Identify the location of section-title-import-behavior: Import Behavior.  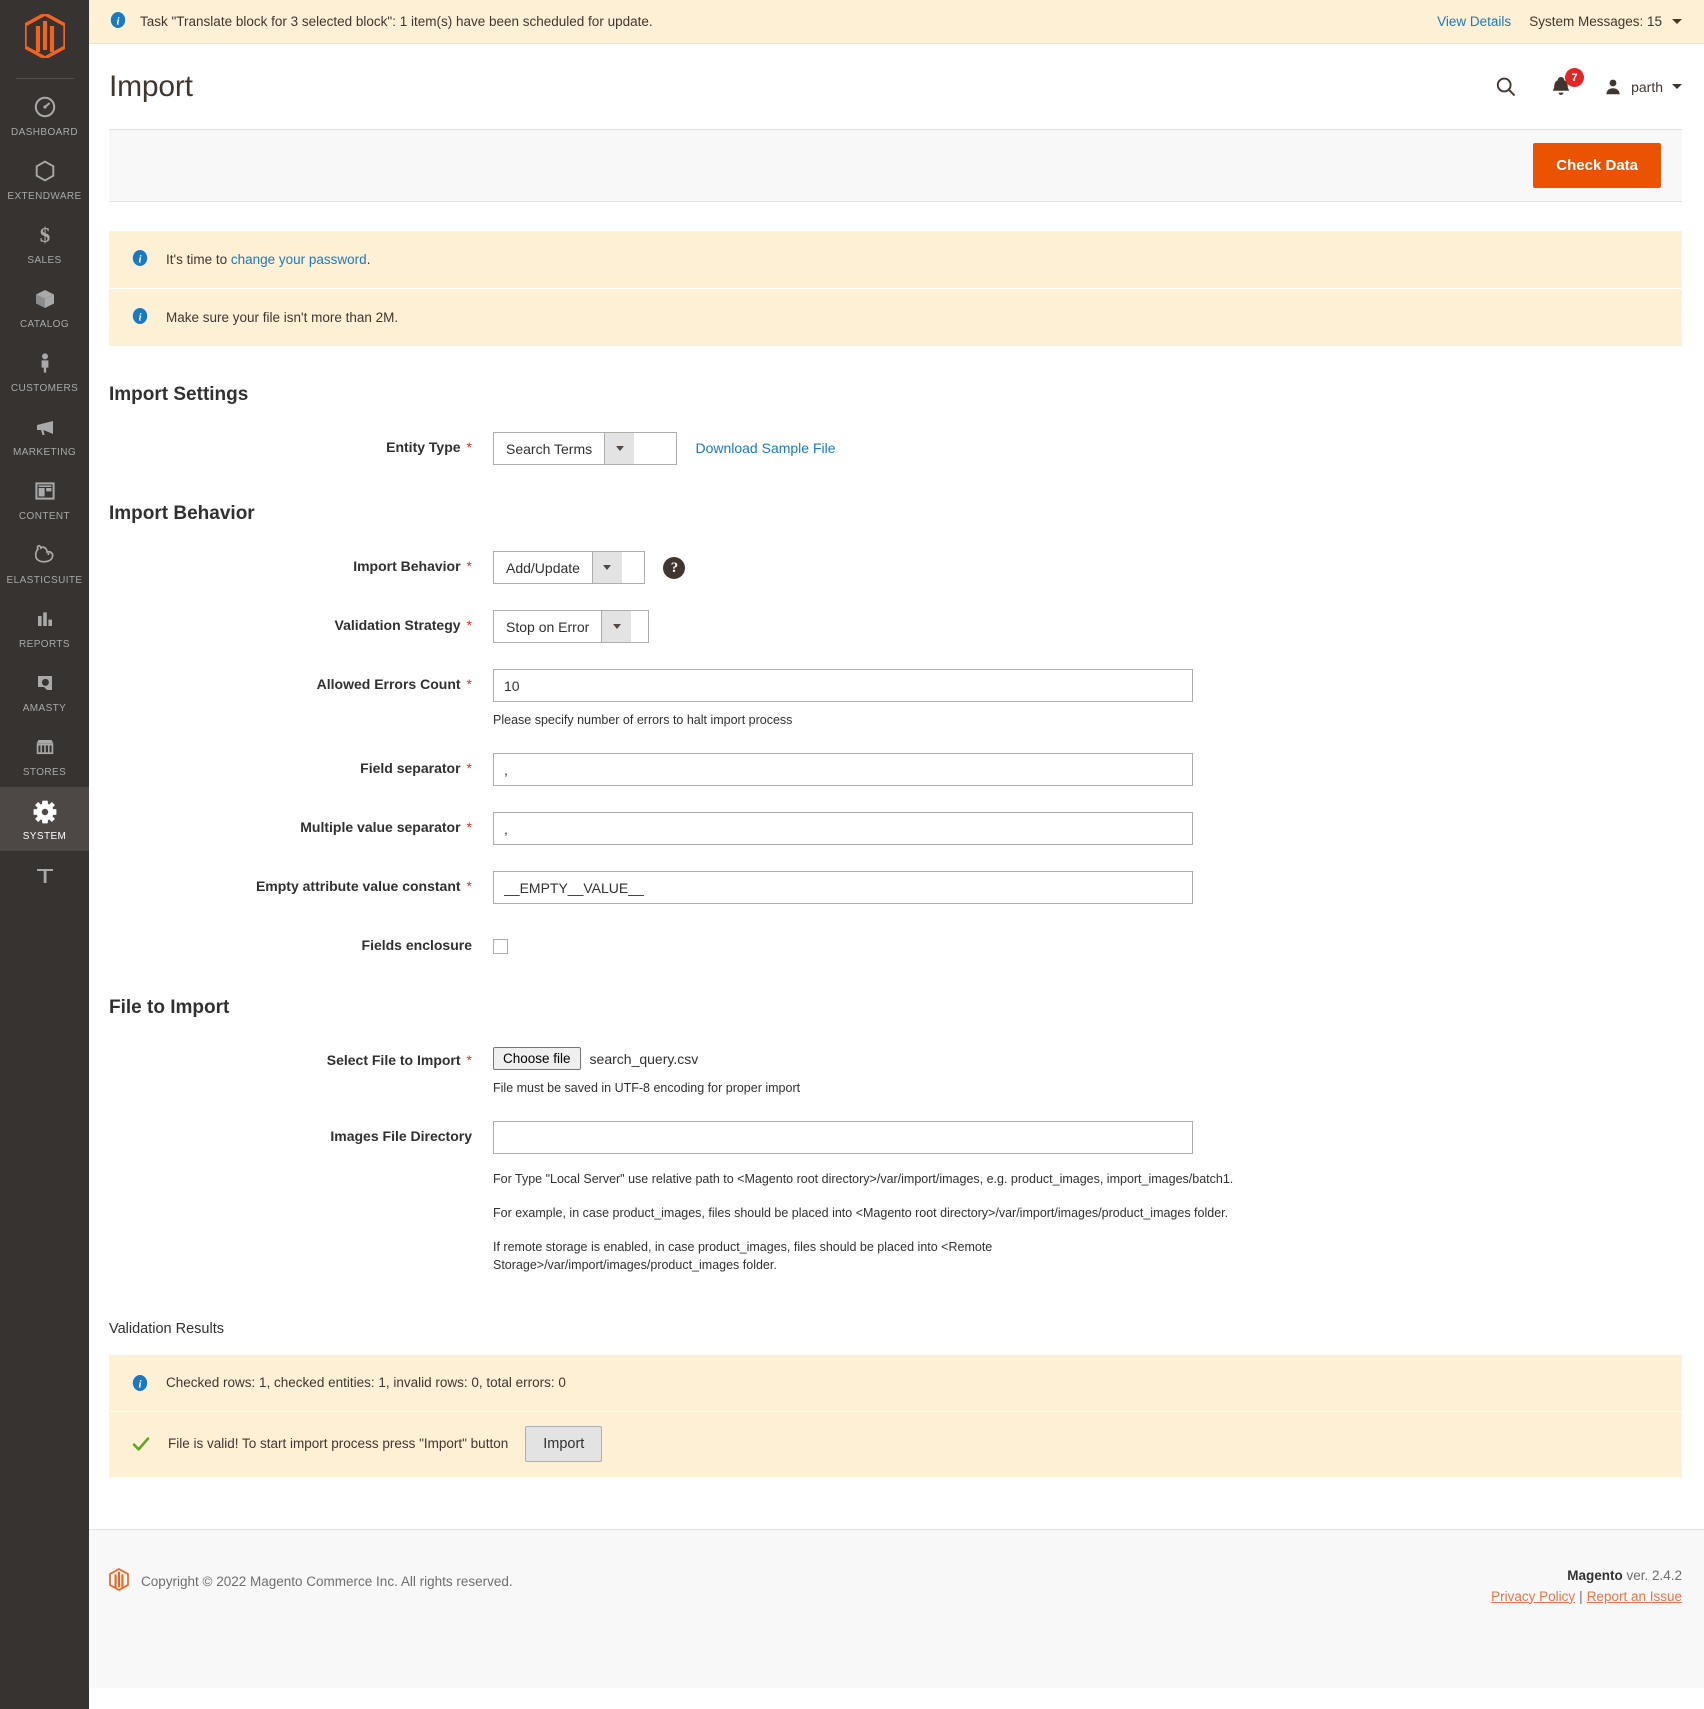
(182, 513).